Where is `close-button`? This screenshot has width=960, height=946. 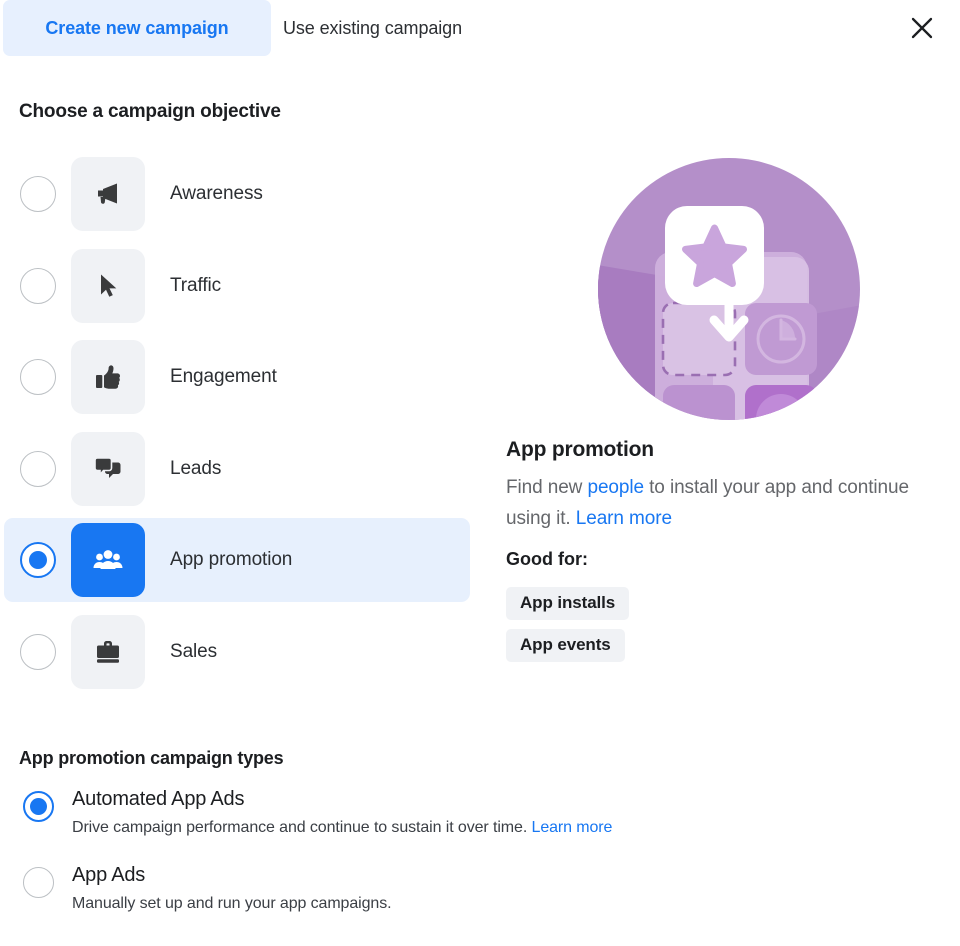 close-button is located at coordinates (922, 28).